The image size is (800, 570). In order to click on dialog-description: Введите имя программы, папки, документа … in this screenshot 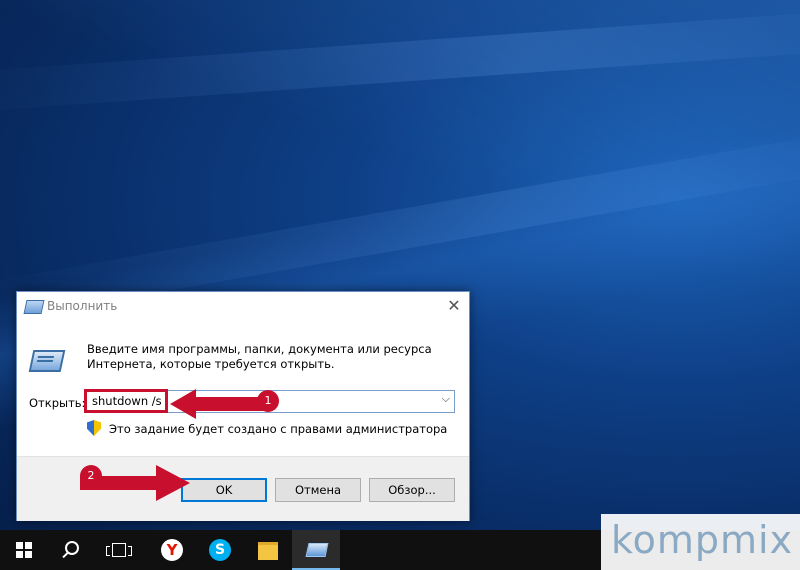, I will do `click(259, 356)`.